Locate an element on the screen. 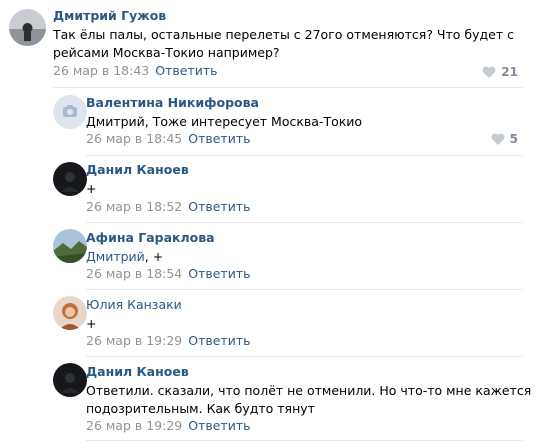  comment-meta: 26 мар в 18:43 Ответить is located at coordinates (135, 71).